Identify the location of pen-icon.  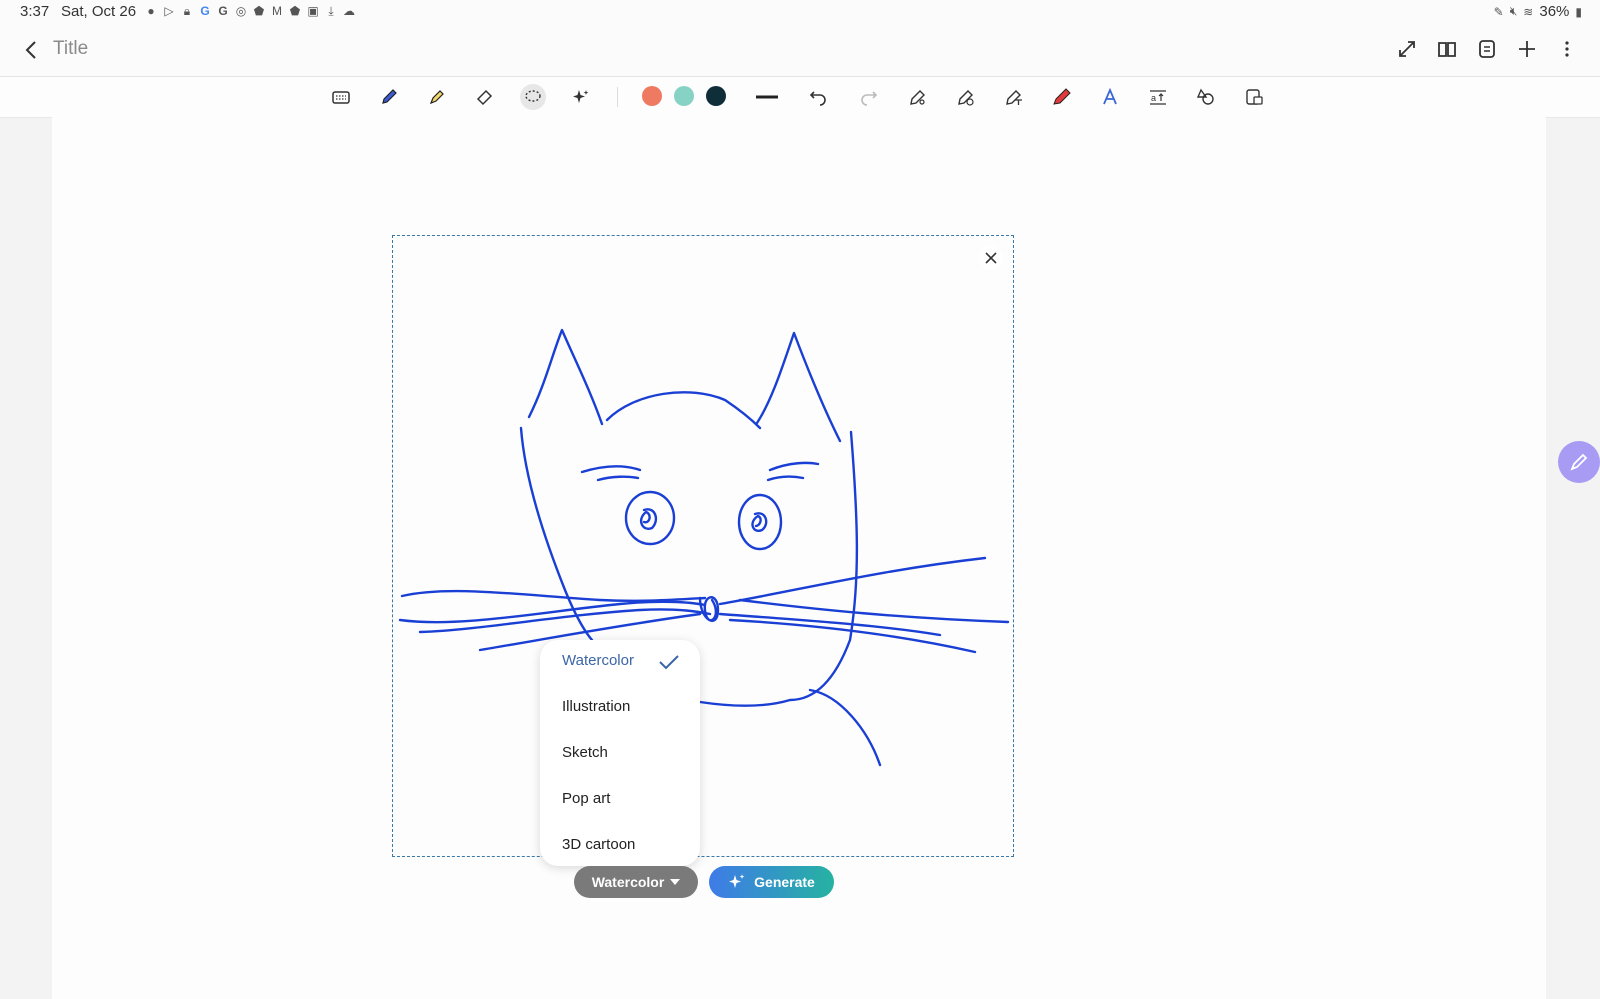
(1579, 462).